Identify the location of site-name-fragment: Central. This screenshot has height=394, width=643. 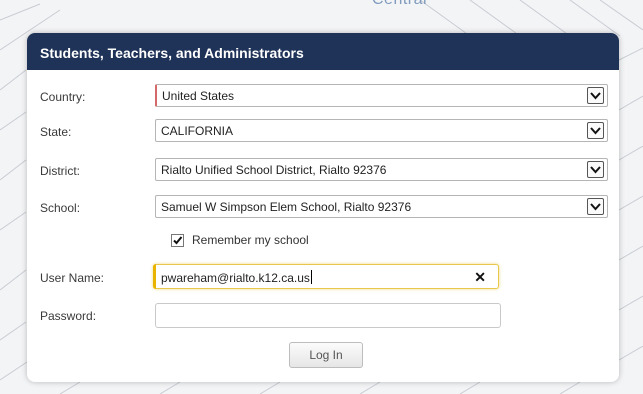
(399, 4).